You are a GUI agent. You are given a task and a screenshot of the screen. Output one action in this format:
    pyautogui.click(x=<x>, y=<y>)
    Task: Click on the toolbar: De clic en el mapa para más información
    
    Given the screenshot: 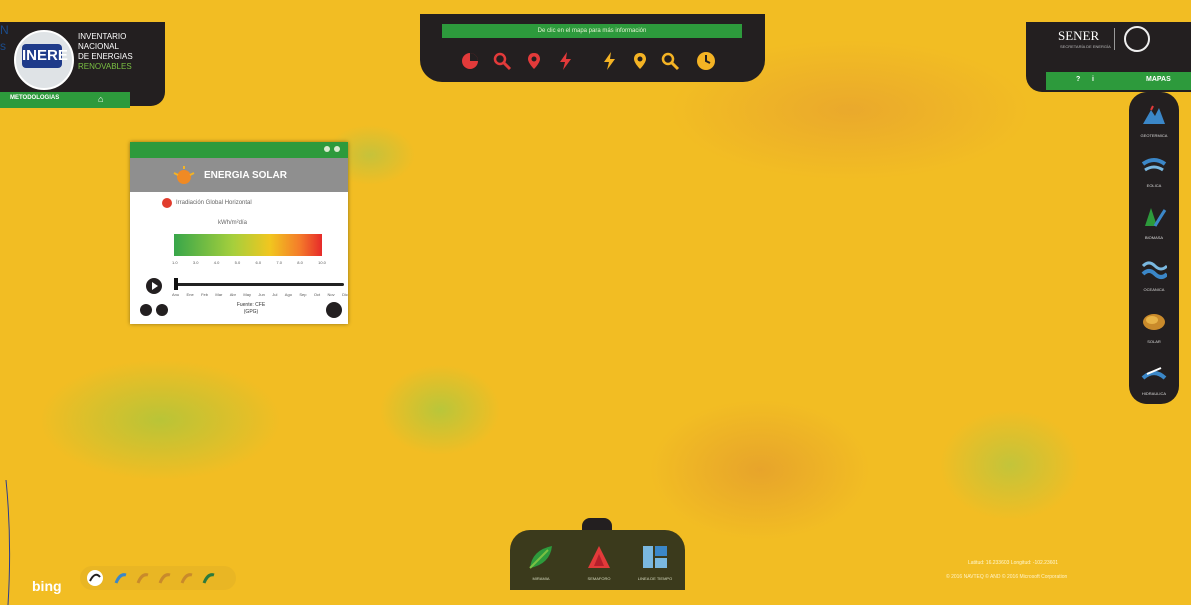 What is the action you would take?
    pyautogui.click(x=592, y=48)
    